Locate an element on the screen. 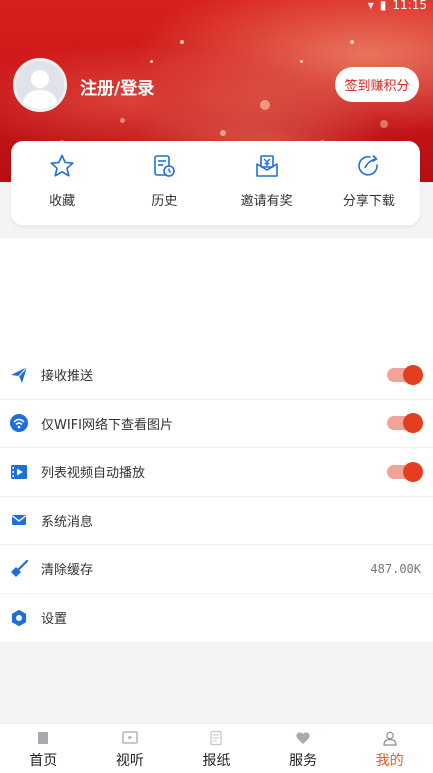  nav-newspaper: 报纸 is located at coordinates (216, 748).